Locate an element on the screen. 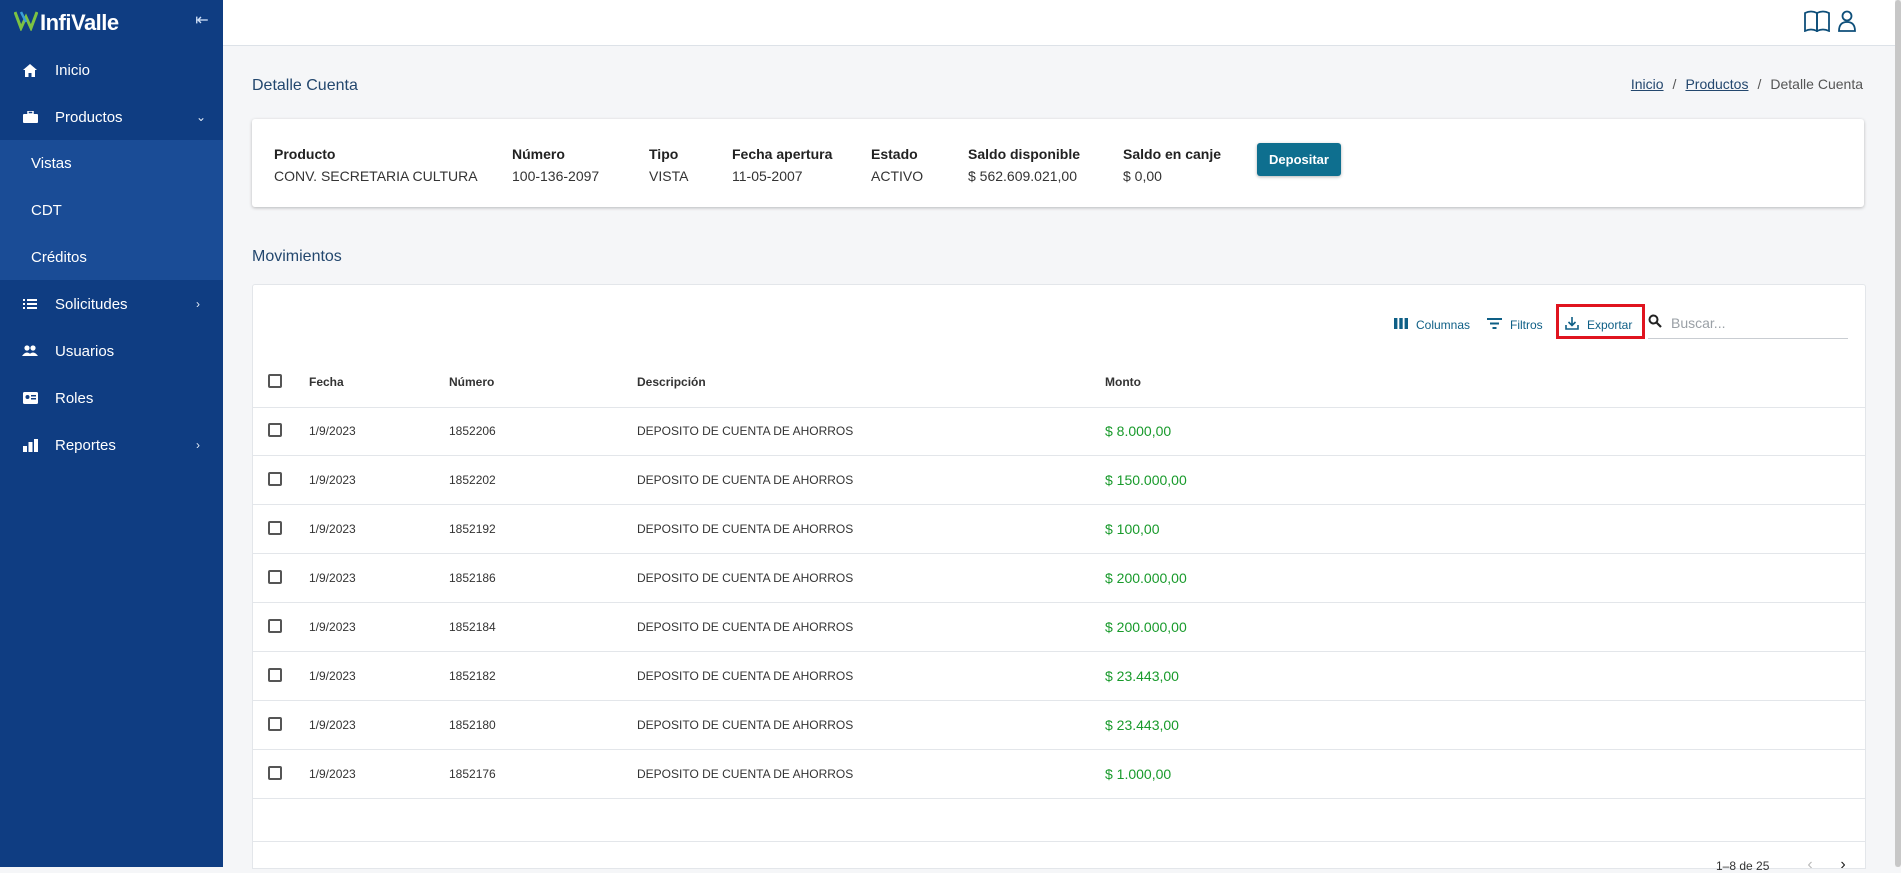  user-profile-icon is located at coordinates (1850, 22).